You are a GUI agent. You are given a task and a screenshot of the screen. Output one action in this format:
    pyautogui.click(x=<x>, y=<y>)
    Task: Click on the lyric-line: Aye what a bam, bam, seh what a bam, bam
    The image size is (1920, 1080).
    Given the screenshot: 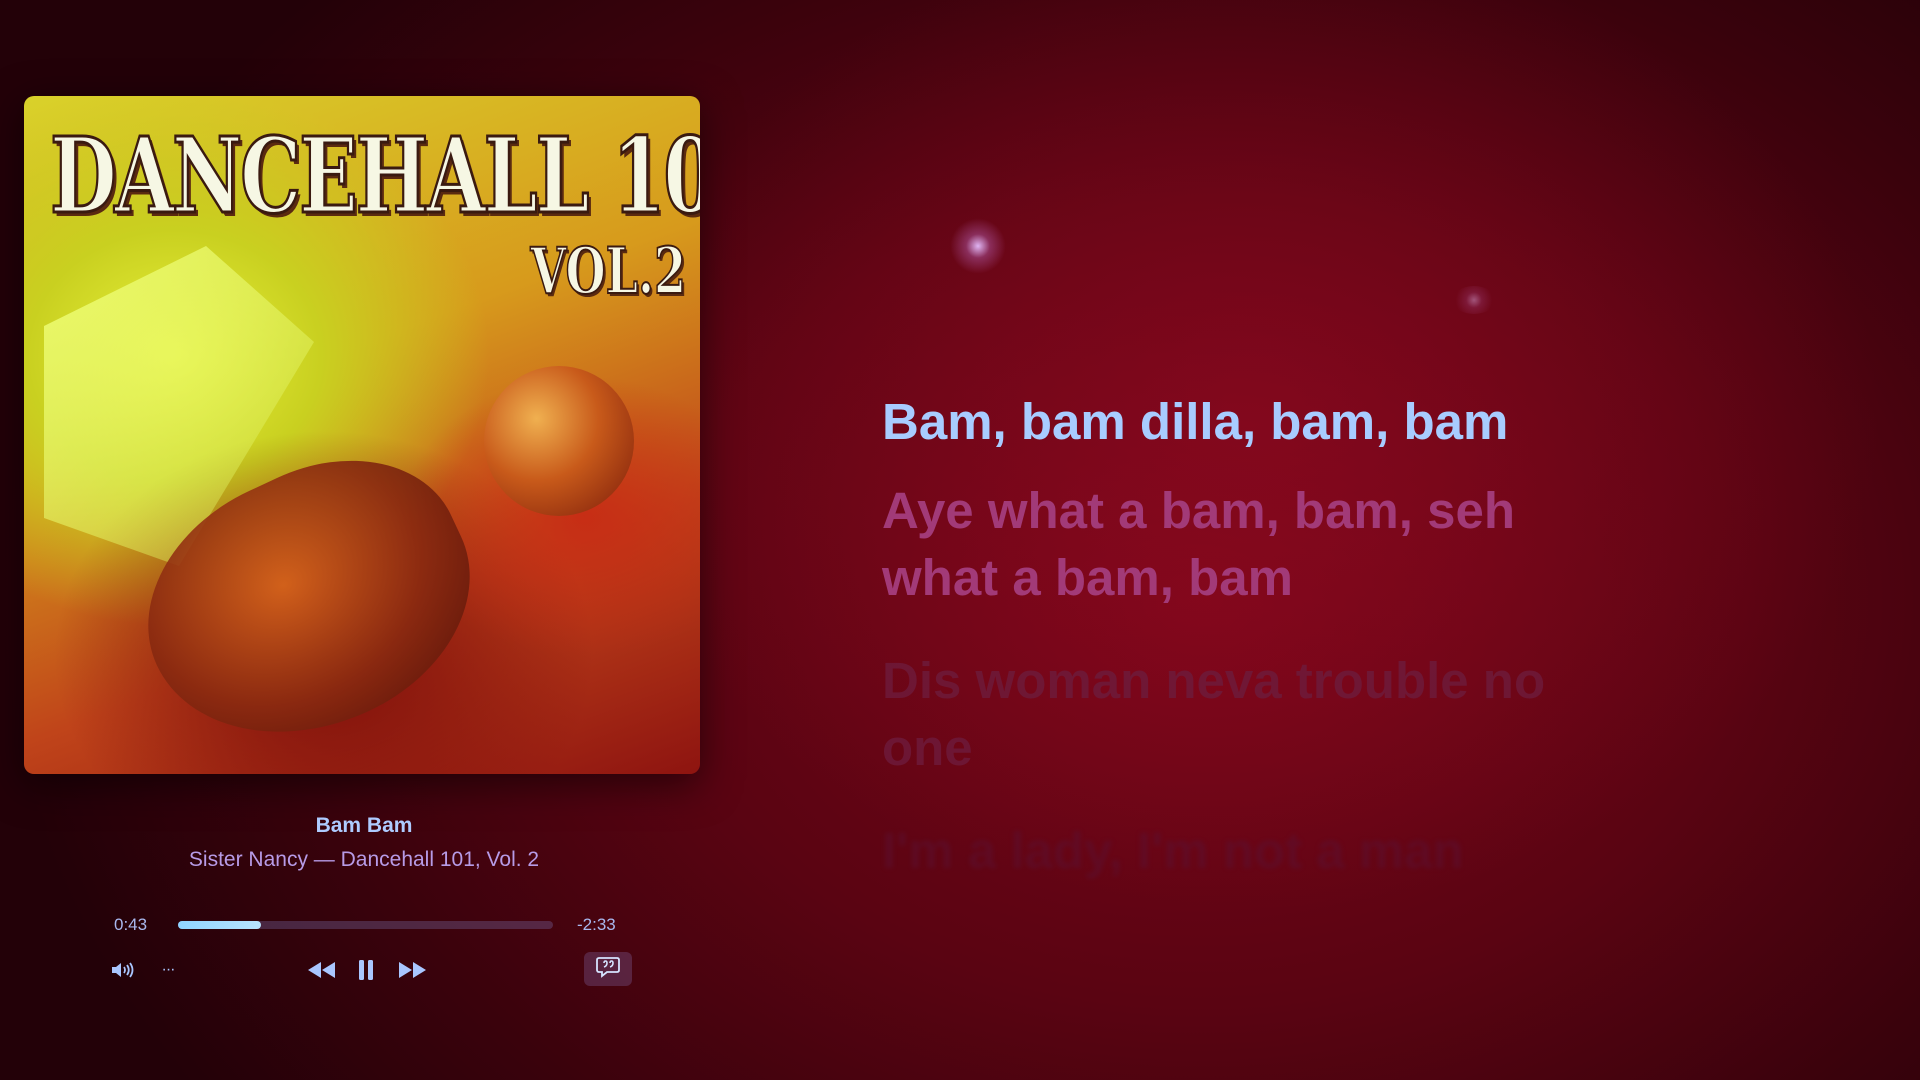 What is the action you would take?
    pyautogui.click(x=1262, y=544)
    